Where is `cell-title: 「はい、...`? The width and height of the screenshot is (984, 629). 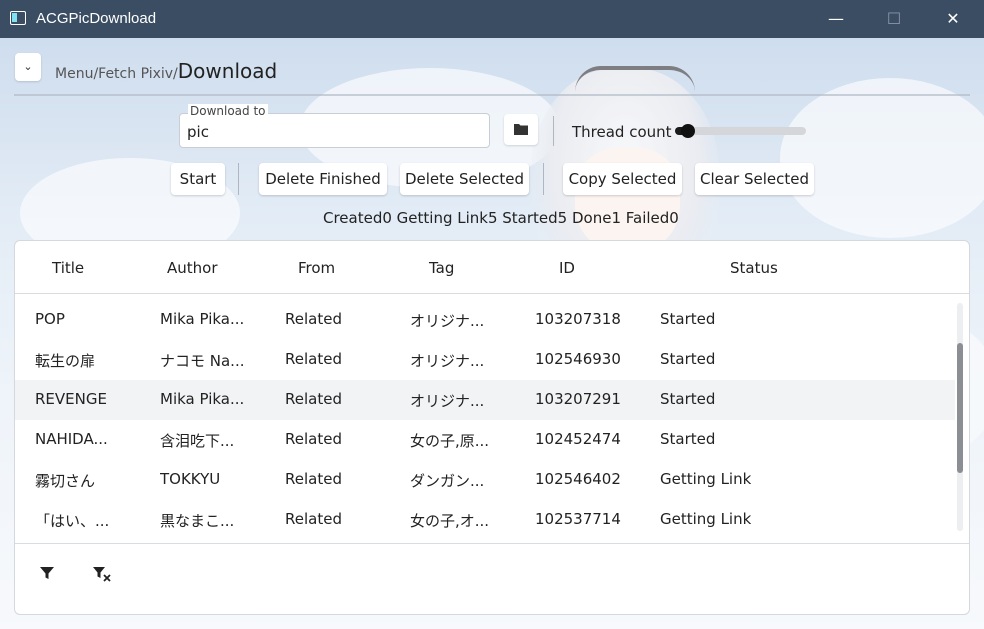 cell-title: 「はい、... is located at coordinates (72, 521).